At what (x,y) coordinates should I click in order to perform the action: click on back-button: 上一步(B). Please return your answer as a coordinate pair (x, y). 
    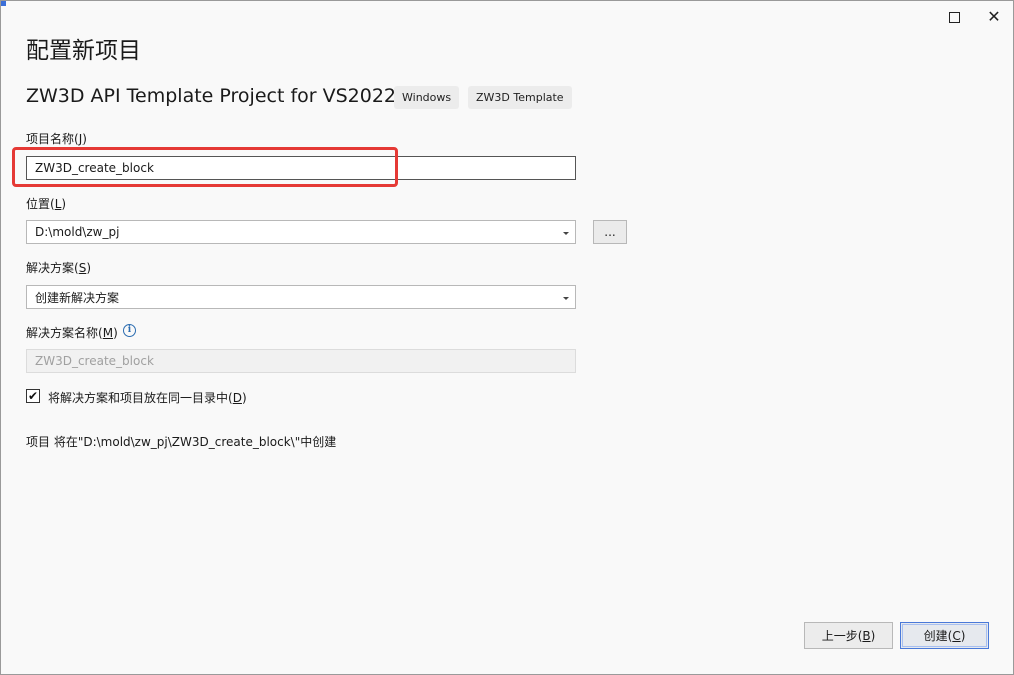
    Looking at the image, I should click on (848, 635).